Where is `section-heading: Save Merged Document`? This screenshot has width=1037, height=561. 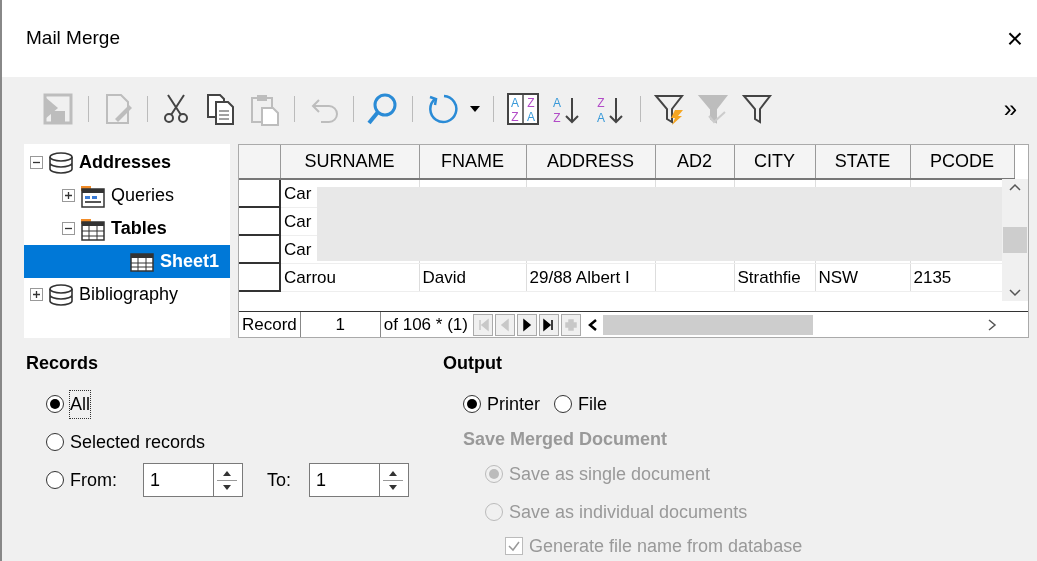
section-heading: Save Merged Document is located at coordinates (566, 439).